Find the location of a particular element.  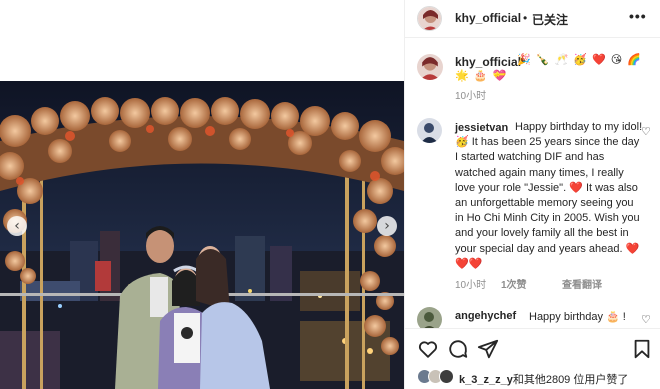

save-bookmark-icon is located at coordinates (642, 349).